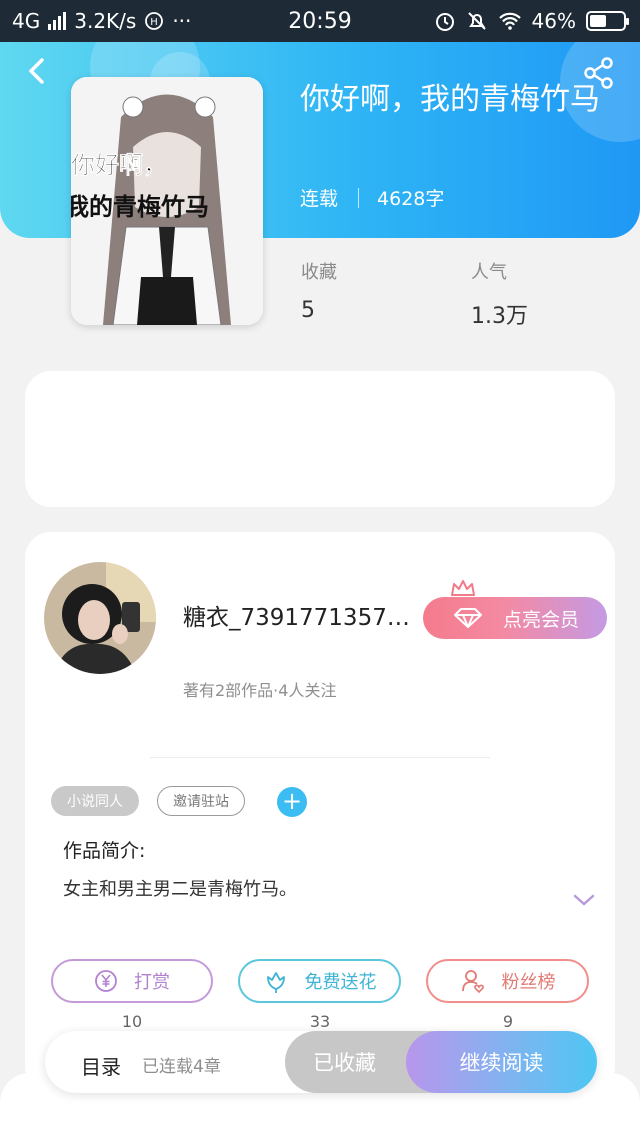  Describe the element at coordinates (340, 982) in the screenshot. I see `send-flower-label: 免费送花` at that location.